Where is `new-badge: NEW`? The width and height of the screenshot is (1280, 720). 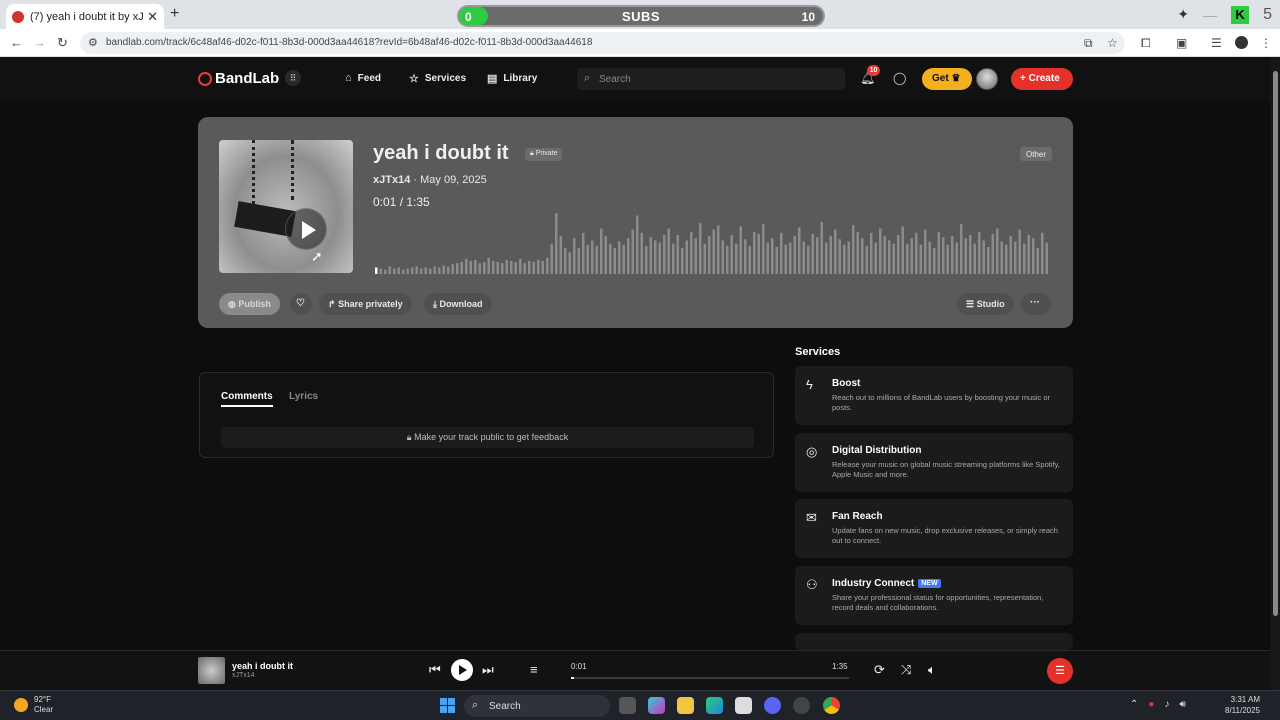
new-badge: NEW is located at coordinates (929, 583).